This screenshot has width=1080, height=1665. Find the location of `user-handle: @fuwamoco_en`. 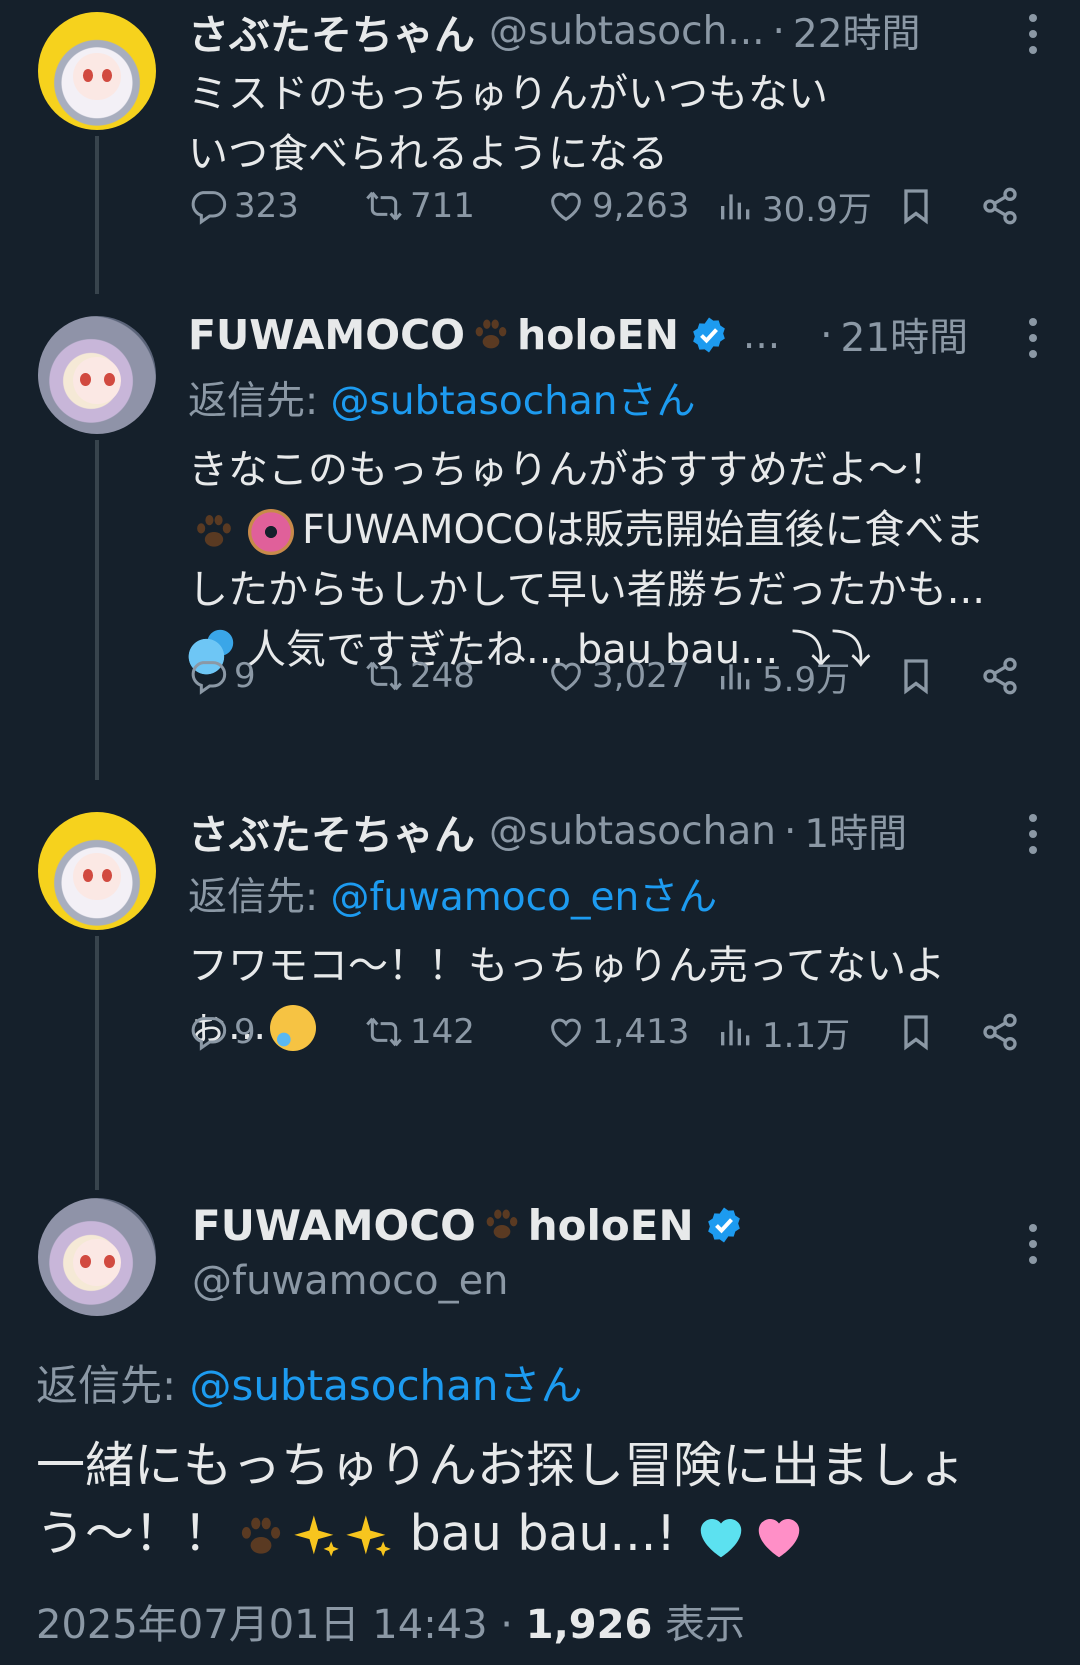

user-handle: @fuwamoco_en is located at coordinates (616, 1281).